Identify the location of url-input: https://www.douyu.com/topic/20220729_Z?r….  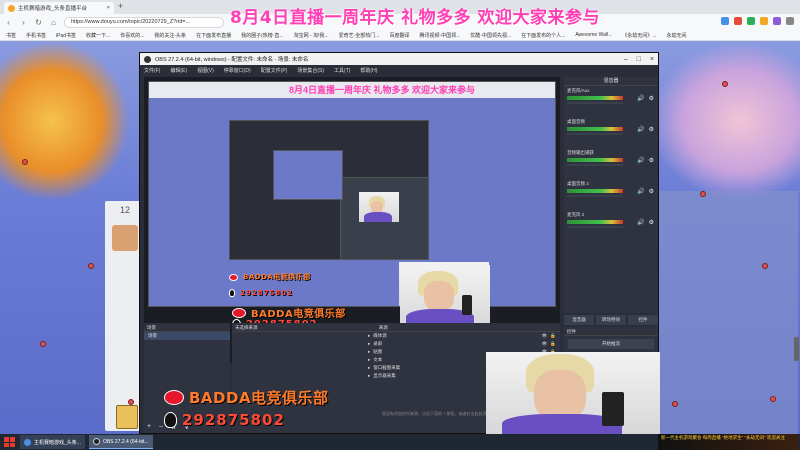
(144, 22).